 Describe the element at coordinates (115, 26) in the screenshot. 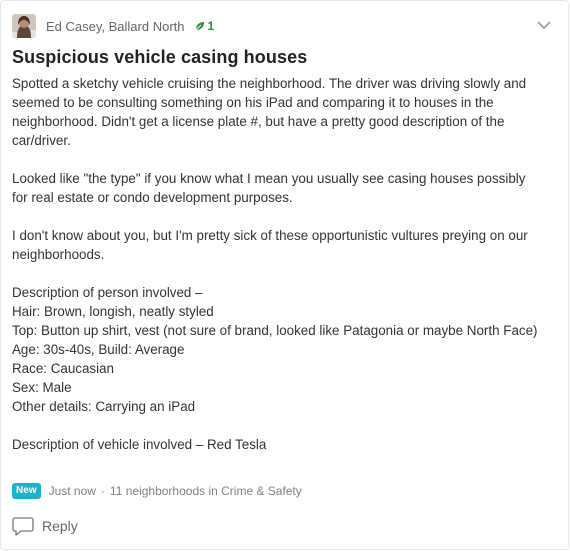

I see `author-name: Ed Casey, Ballard North` at that location.